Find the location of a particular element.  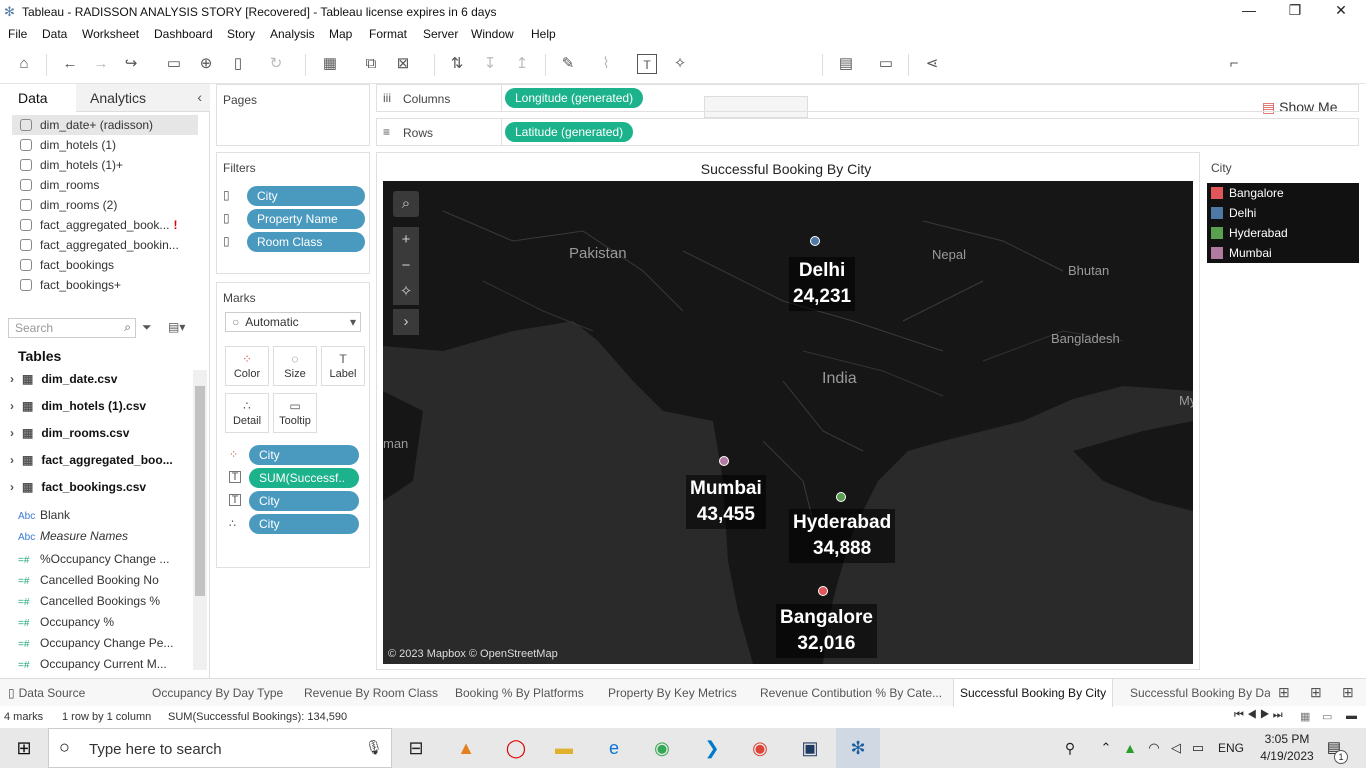

datasource-item: dim_hotels (1) is located at coordinates (68, 145).